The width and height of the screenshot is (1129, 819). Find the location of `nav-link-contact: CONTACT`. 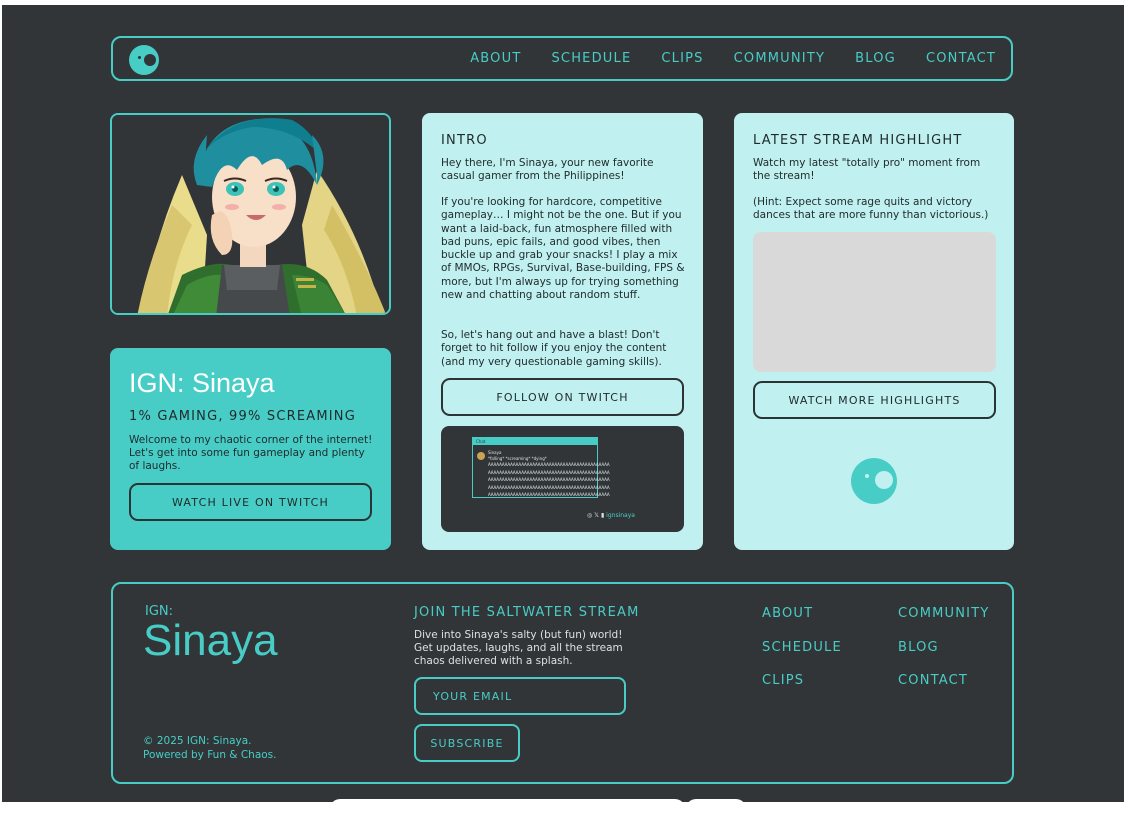

nav-link-contact: CONTACT is located at coordinates (961, 58).